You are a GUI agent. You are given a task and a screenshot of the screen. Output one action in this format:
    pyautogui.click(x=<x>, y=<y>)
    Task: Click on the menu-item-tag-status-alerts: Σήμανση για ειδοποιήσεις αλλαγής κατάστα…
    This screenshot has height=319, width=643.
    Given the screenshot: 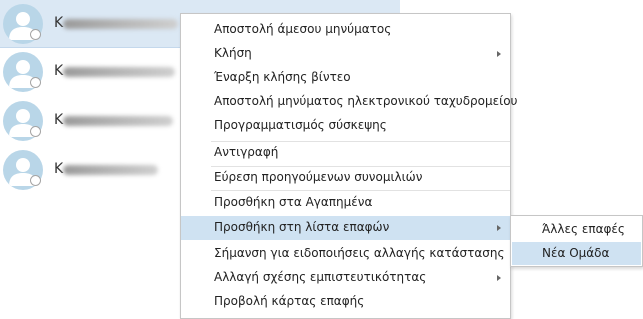 What is the action you would take?
    pyautogui.click(x=345, y=254)
    